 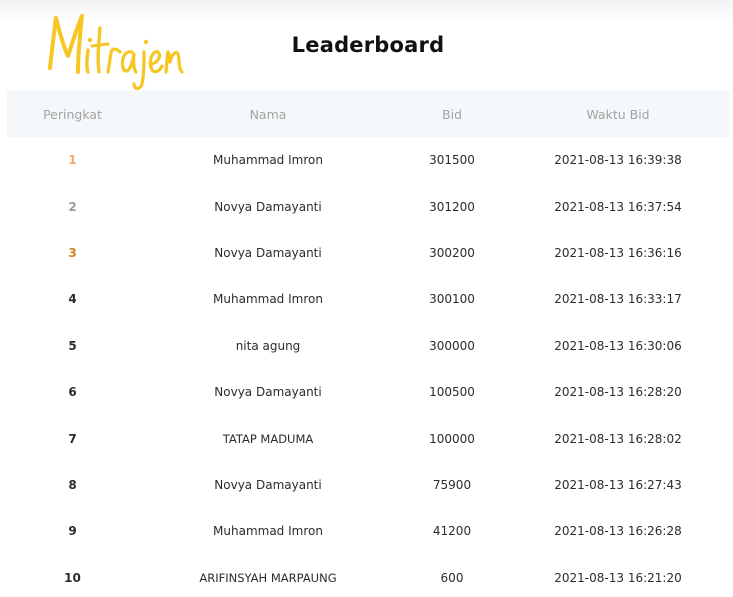 I want to click on bid-cell: 100500, so click(x=452, y=392).